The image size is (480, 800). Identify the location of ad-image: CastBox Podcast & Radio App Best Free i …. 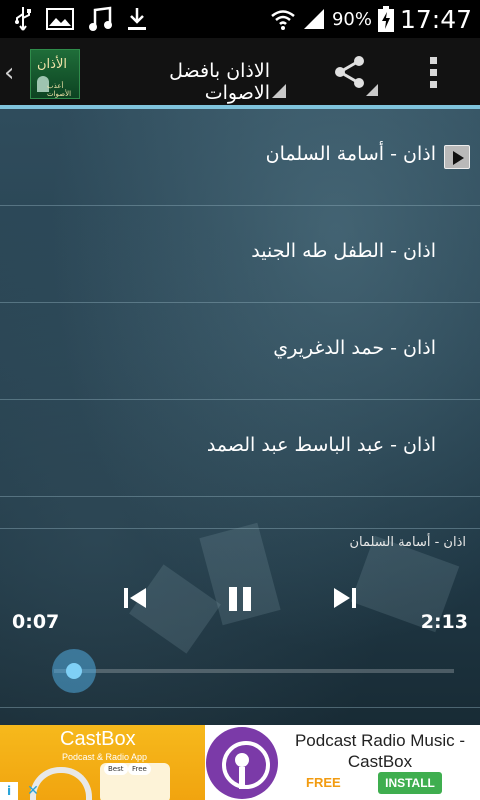
(102, 762).